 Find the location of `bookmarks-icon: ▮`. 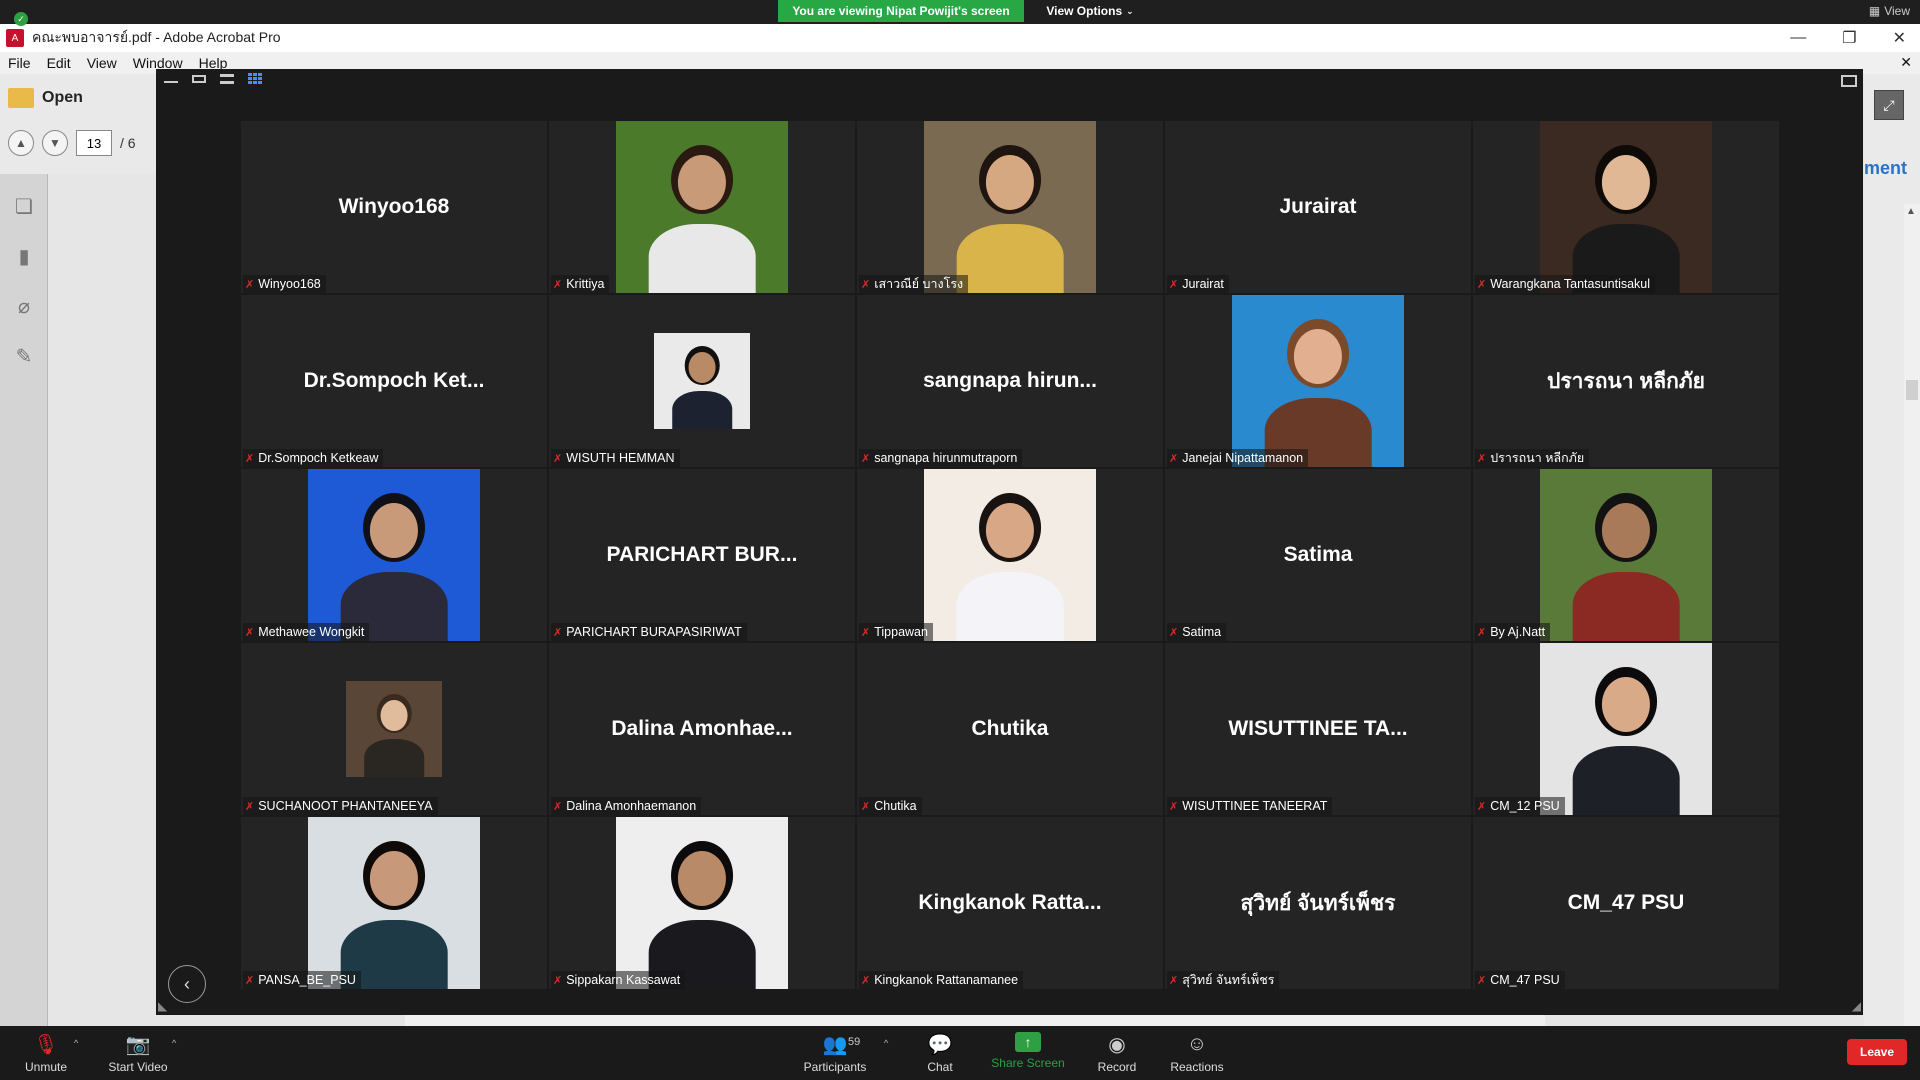

bookmarks-icon: ▮ is located at coordinates (24, 256).